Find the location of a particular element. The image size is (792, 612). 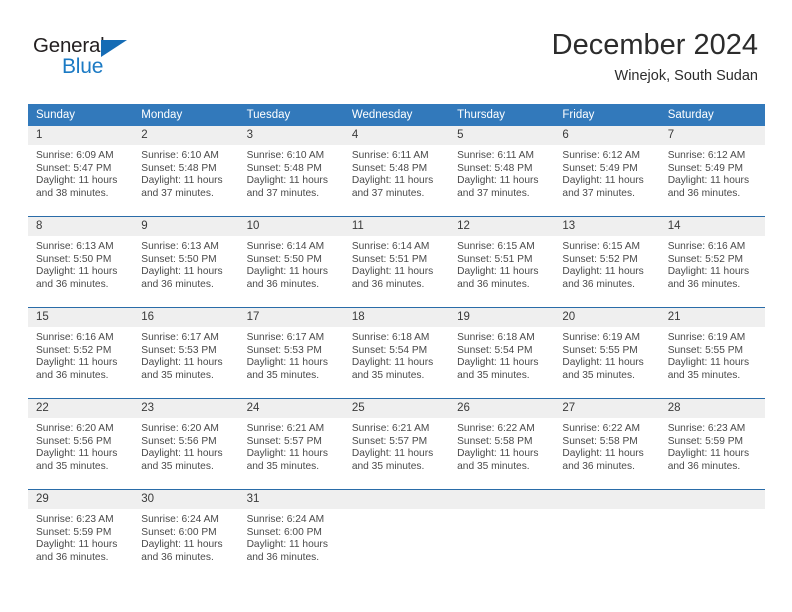

day-number: 2 is located at coordinates (186, 135).